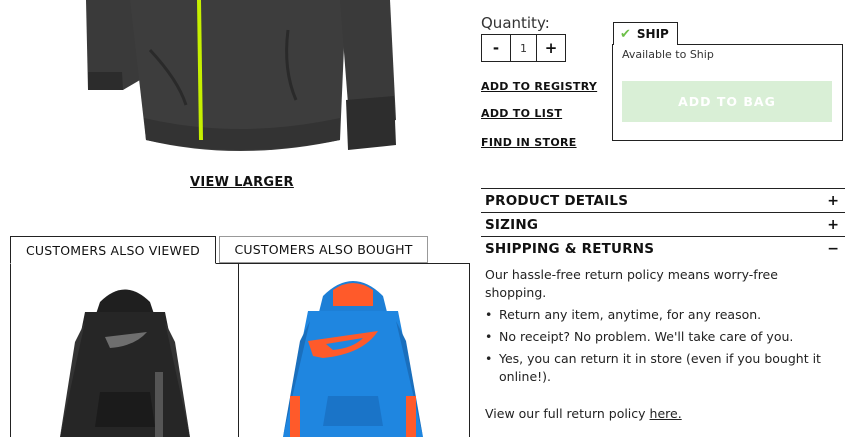  I want to click on quantity-label: Quantity:, so click(515, 23).